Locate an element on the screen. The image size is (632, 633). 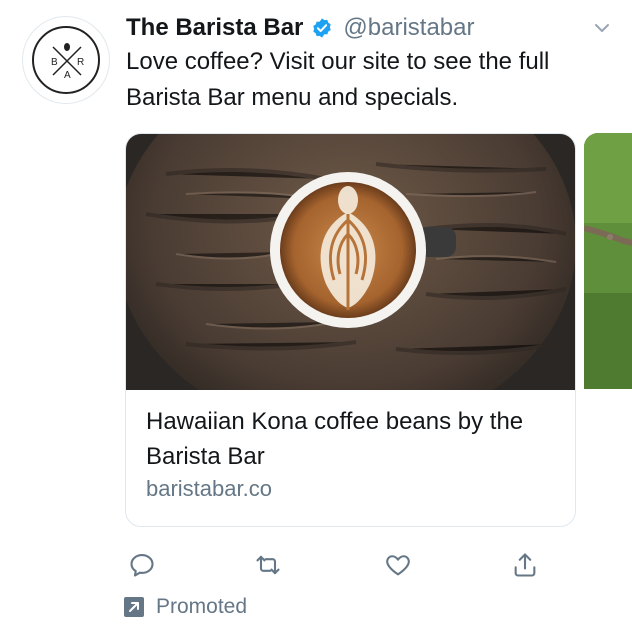
heart-icon is located at coordinates (398, 565).